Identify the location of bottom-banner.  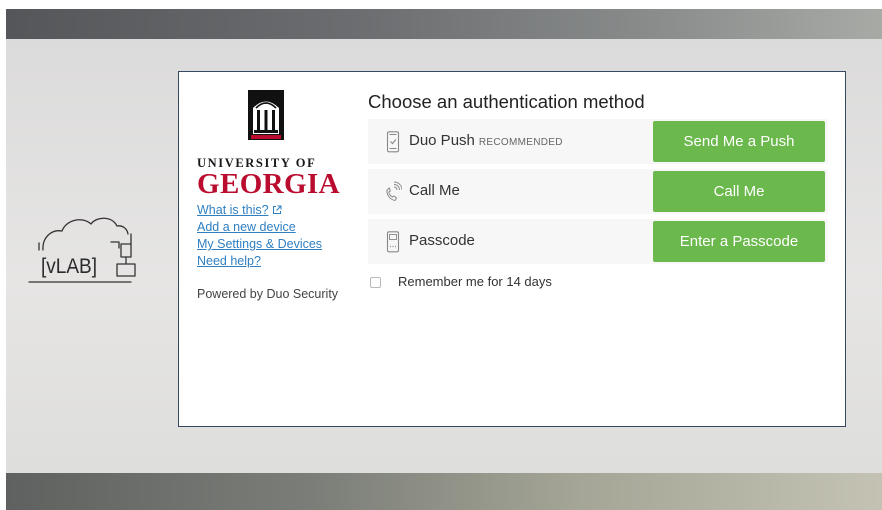
(444, 491).